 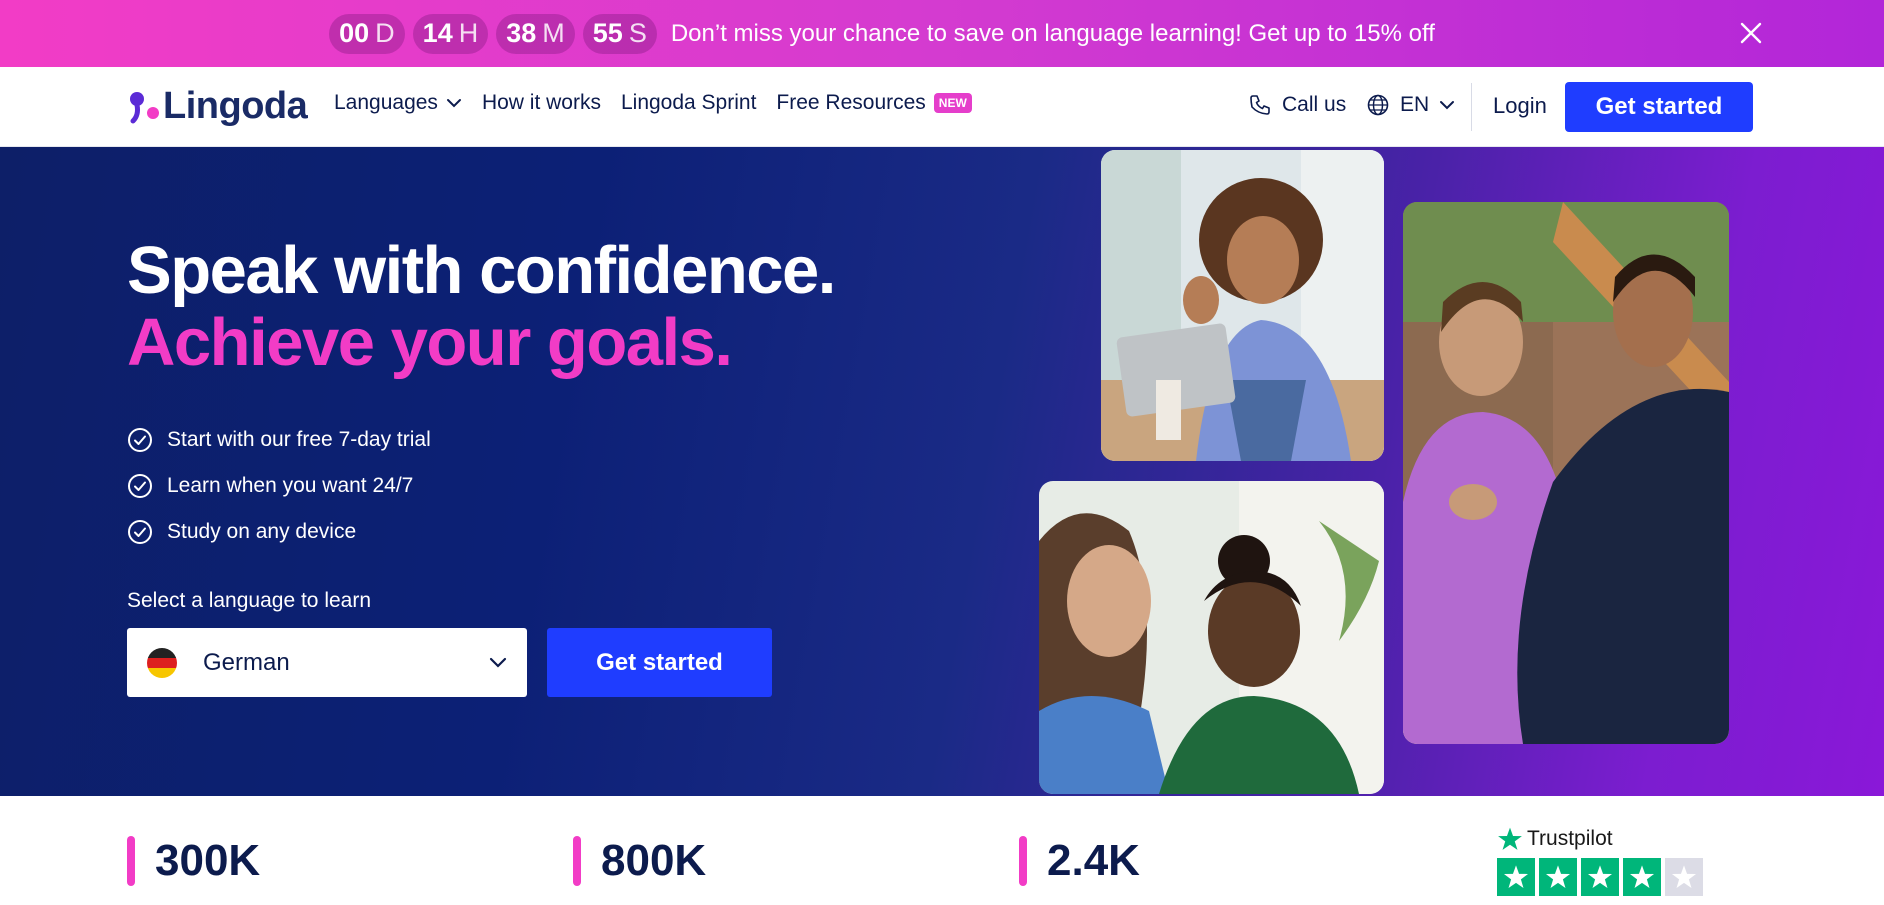 What do you see at coordinates (1751, 33) in the screenshot?
I see `close-icon` at bounding box center [1751, 33].